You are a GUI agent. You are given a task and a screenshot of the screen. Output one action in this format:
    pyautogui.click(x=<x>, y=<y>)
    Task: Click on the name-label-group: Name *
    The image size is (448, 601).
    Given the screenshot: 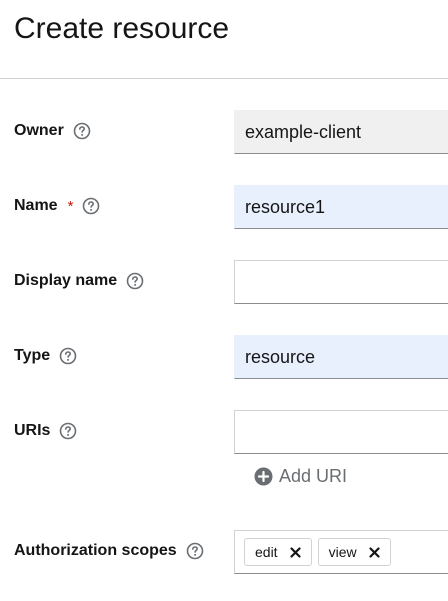 What is the action you would take?
    pyautogui.click(x=57, y=206)
    